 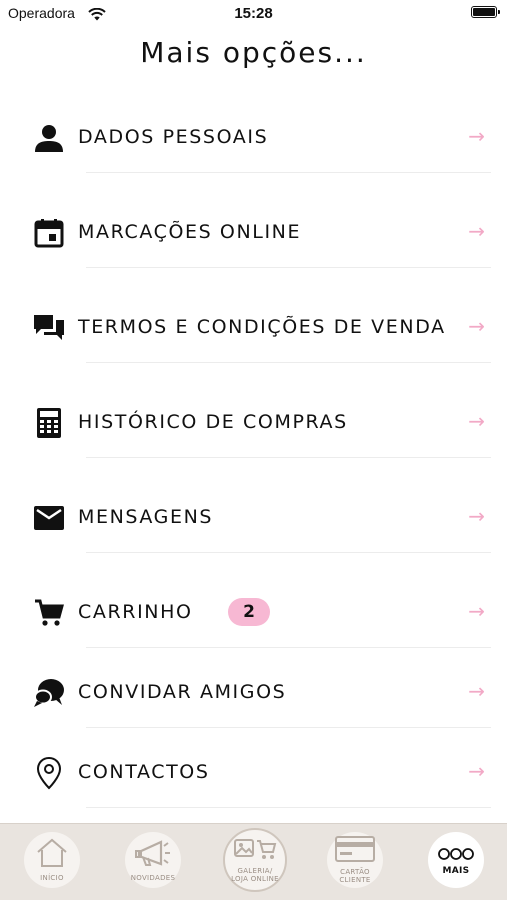 I want to click on gallery-cart-icon, so click(x=255, y=851).